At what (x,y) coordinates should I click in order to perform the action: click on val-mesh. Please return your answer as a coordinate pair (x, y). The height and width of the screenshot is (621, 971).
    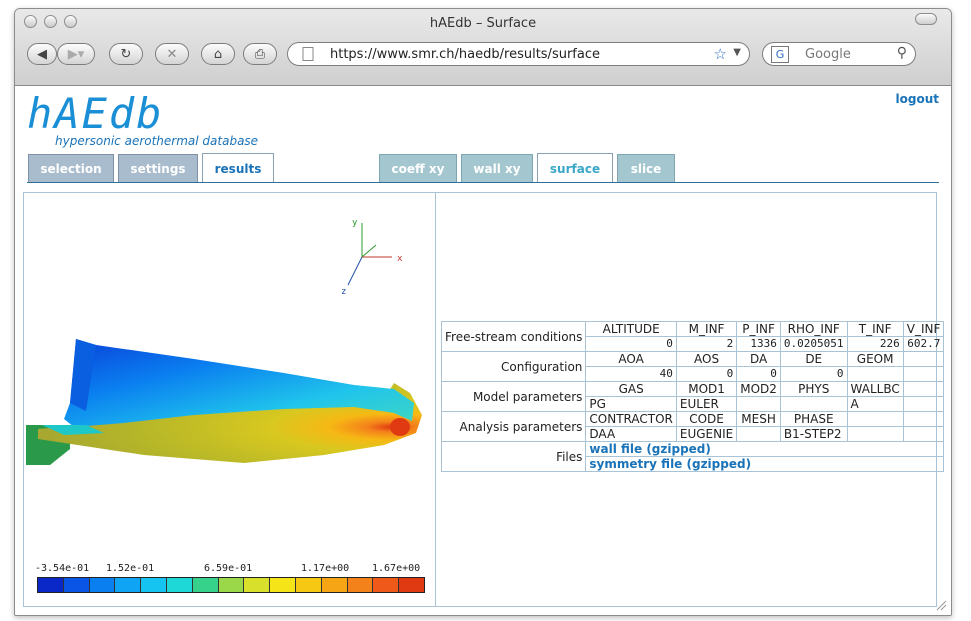
    Looking at the image, I should click on (758, 434).